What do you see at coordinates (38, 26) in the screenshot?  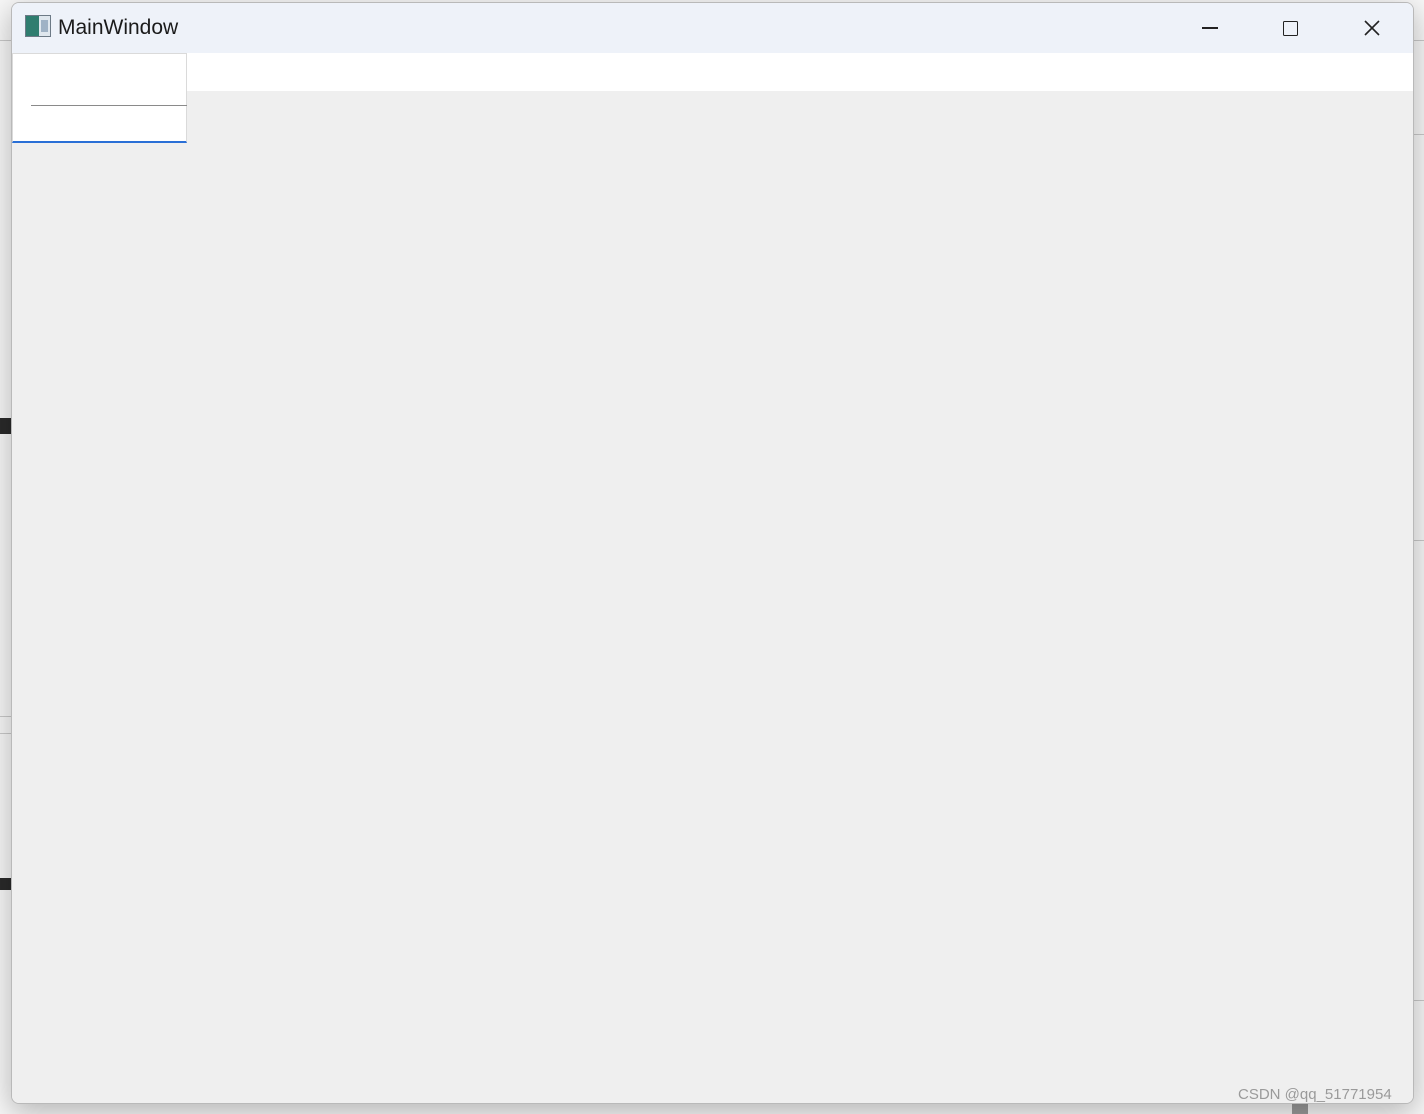 I see `app-window-icon` at bounding box center [38, 26].